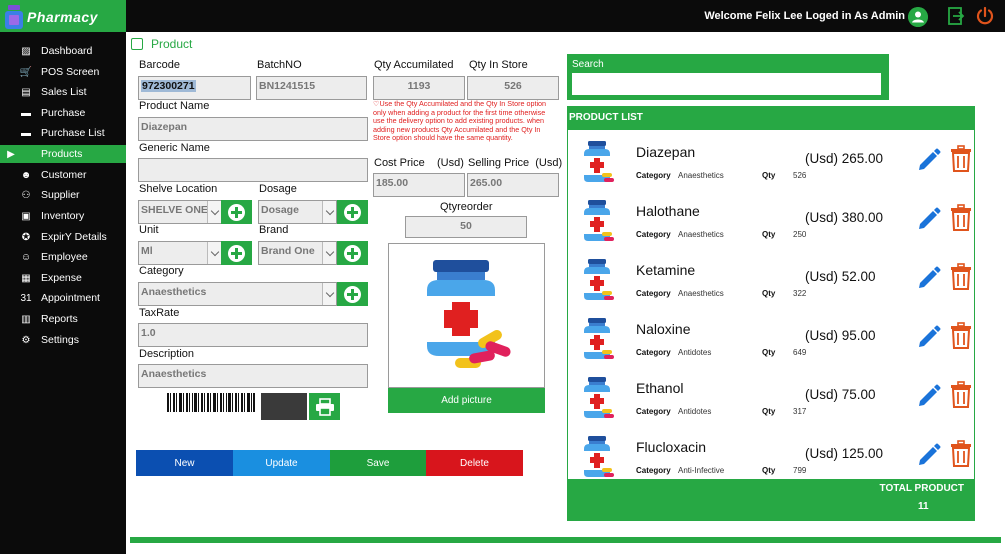 This screenshot has height=554, width=1005. Describe the element at coordinates (237, 294) in the screenshot. I see `category-select: Anaesthetics` at that location.